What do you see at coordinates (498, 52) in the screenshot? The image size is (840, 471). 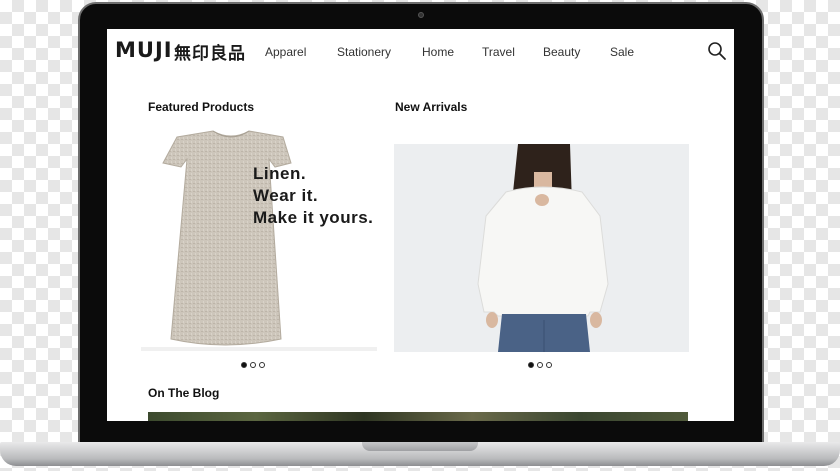 I see `nav-item-travel: Travel` at bounding box center [498, 52].